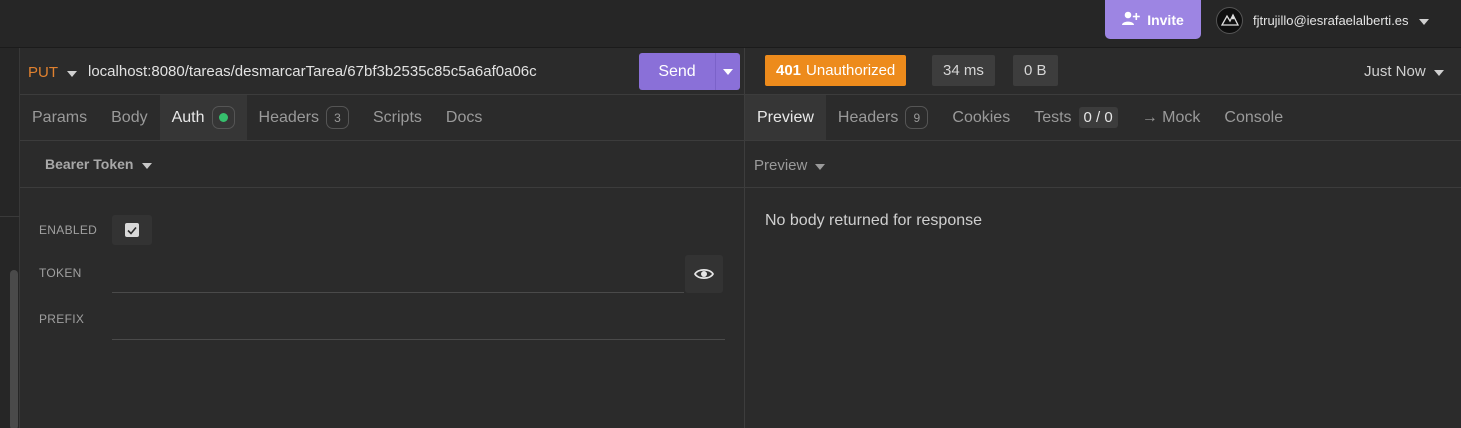 This screenshot has height=428, width=1461. I want to click on status-badge: 401 Unauthorized, so click(836, 70).